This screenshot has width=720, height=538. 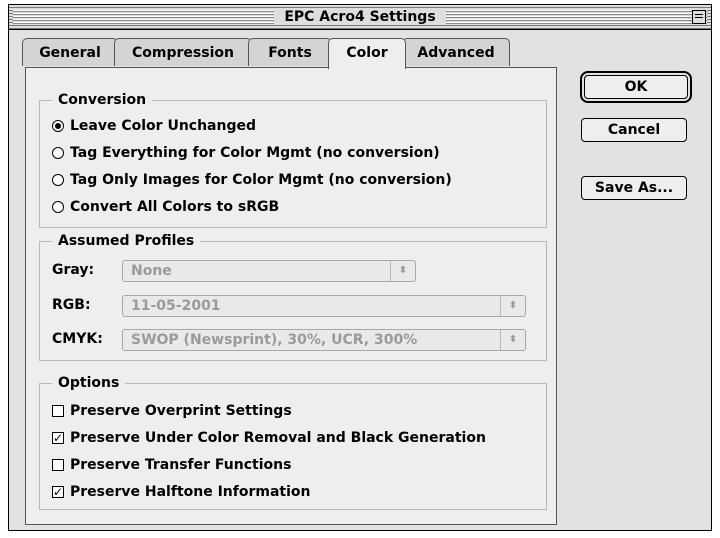 What do you see at coordinates (126, 241) in the screenshot?
I see `assumed-profiles-legend: Assumed Profiles` at bounding box center [126, 241].